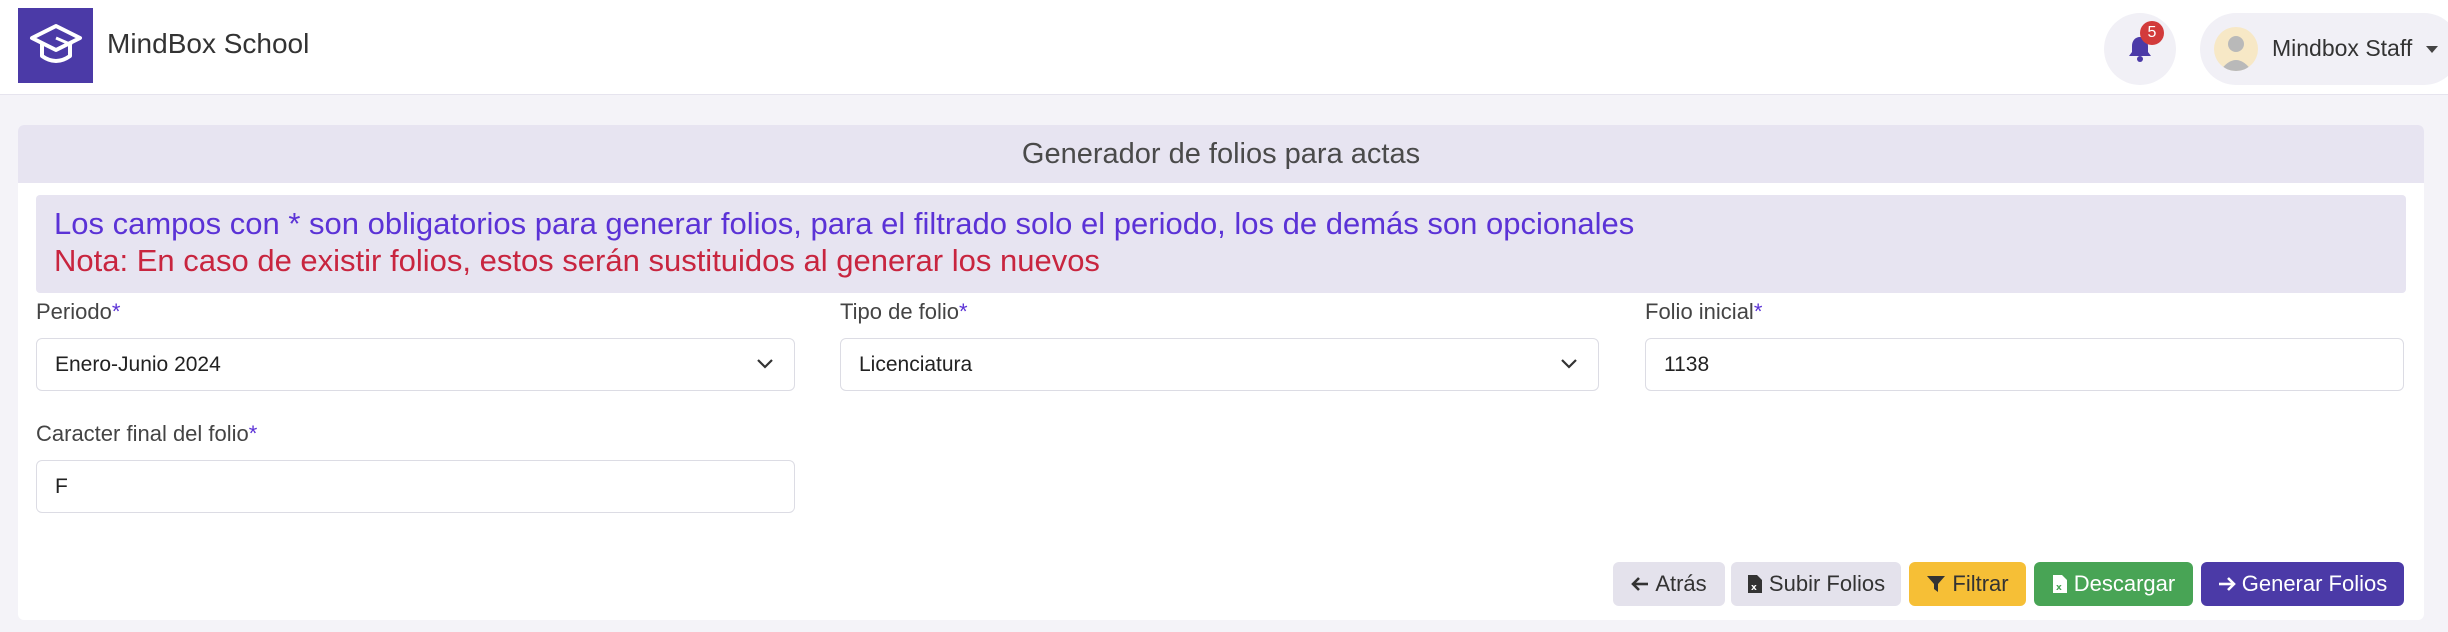 The width and height of the screenshot is (2448, 632). I want to click on caracter-final-input: F, so click(415, 486).